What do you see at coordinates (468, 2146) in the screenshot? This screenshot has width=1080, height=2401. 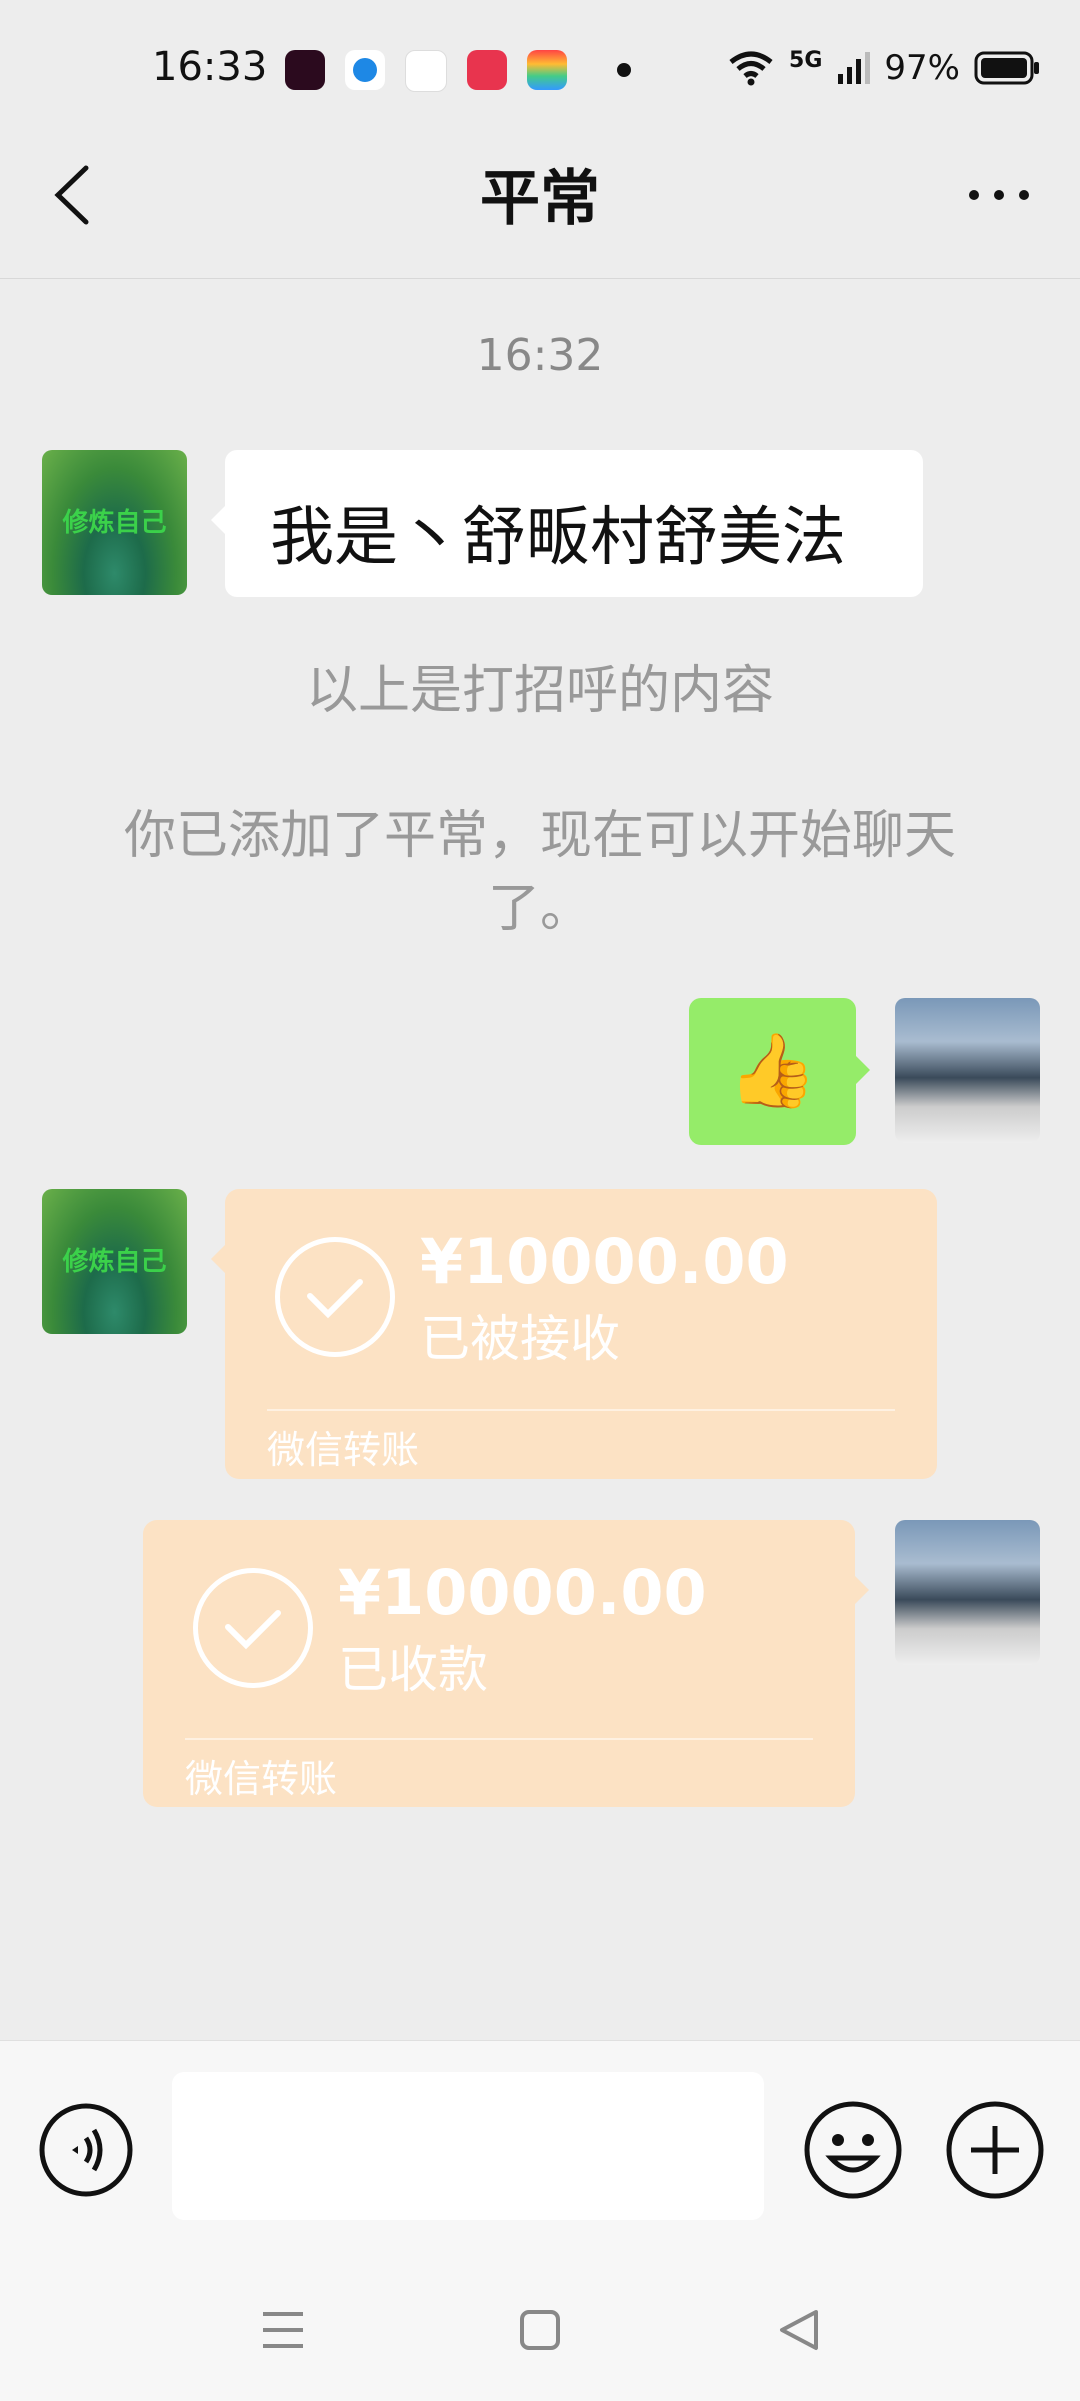 I see `message-input` at bounding box center [468, 2146].